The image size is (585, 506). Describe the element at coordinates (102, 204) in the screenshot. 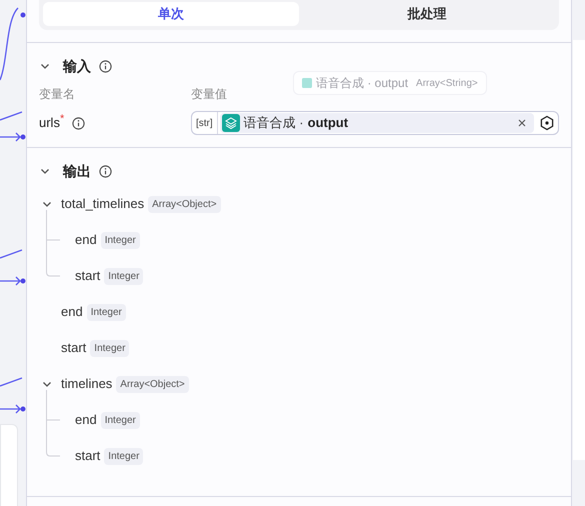

I see `field-name: total_timelines` at that location.